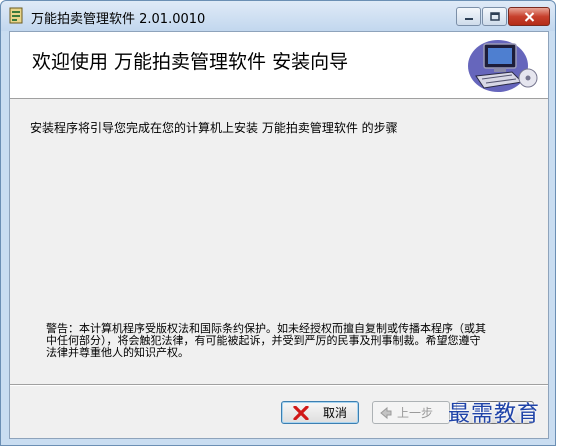  Describe the element at coordinates (301, 412) in the screenshot. I see `cancel-x-icon` at that location.